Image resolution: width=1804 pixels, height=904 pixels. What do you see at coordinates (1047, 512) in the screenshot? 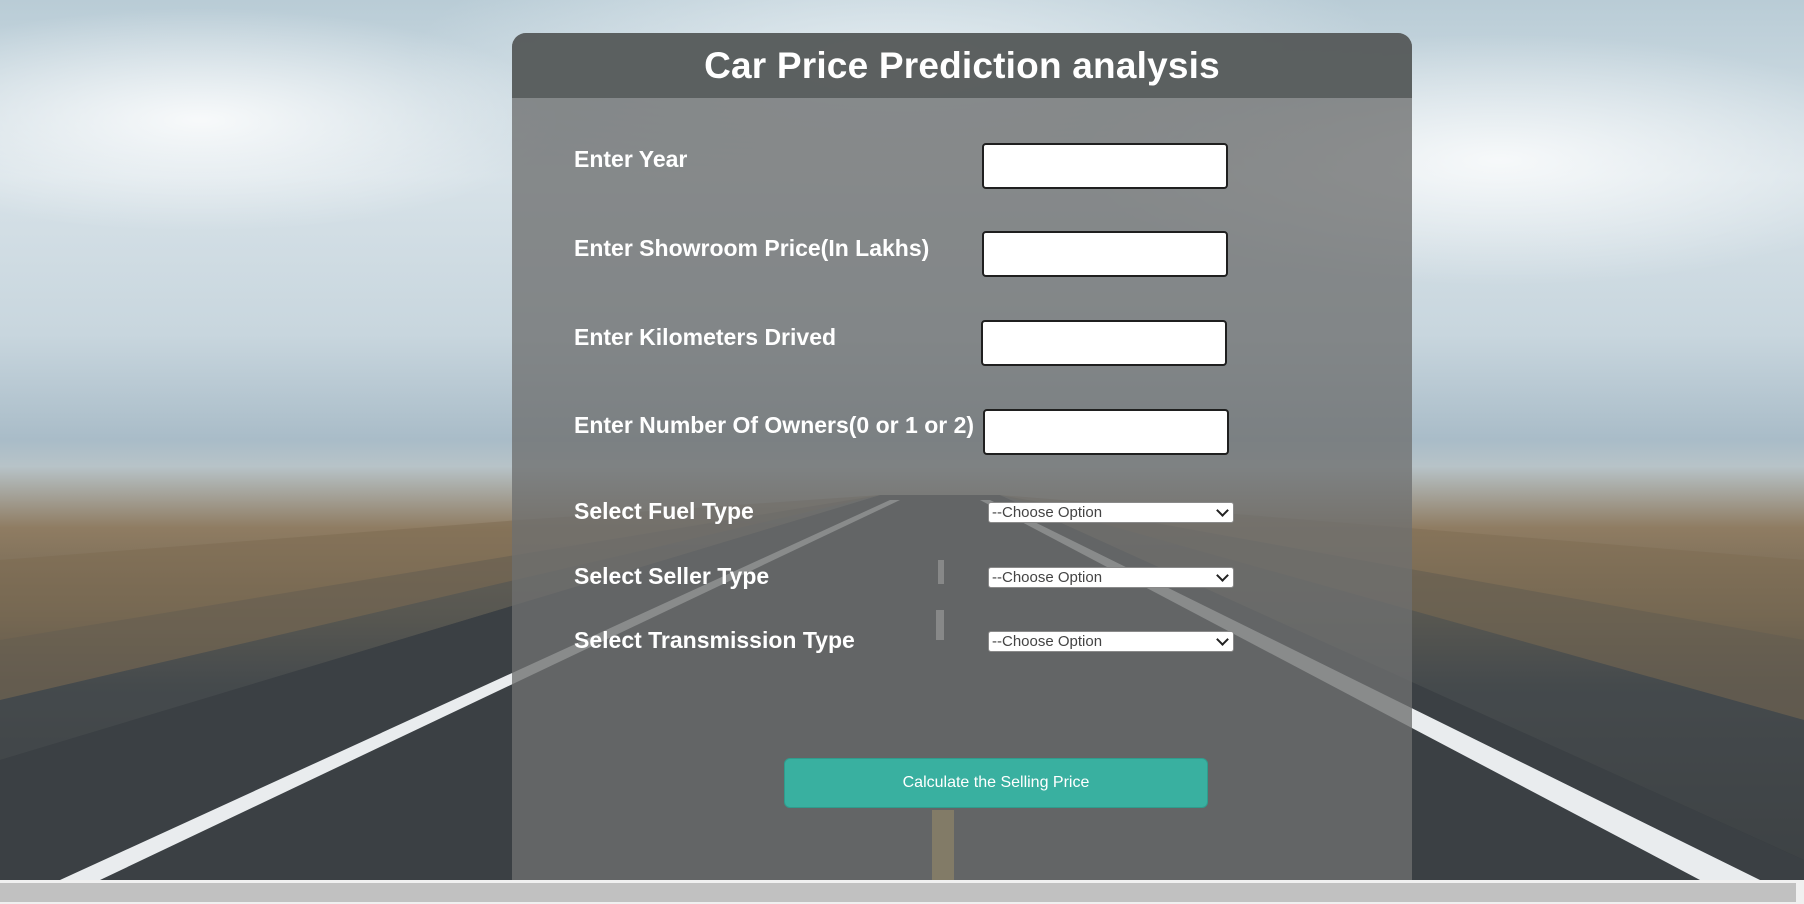
I see `fuel-type-selected: --Choose Option` at bounding box center [1047, 512].